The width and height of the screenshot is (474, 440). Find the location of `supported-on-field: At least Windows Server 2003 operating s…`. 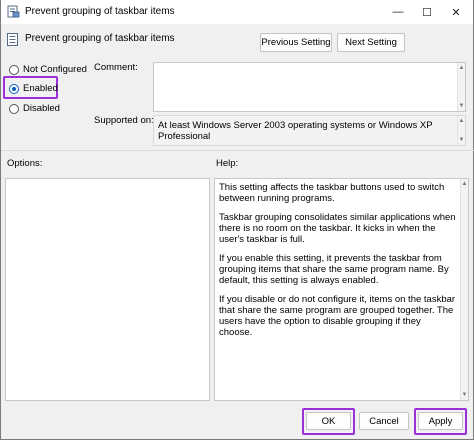

supported-on-field: At least Windows Server 2003 operating s… is located at coordinates (309, 130).